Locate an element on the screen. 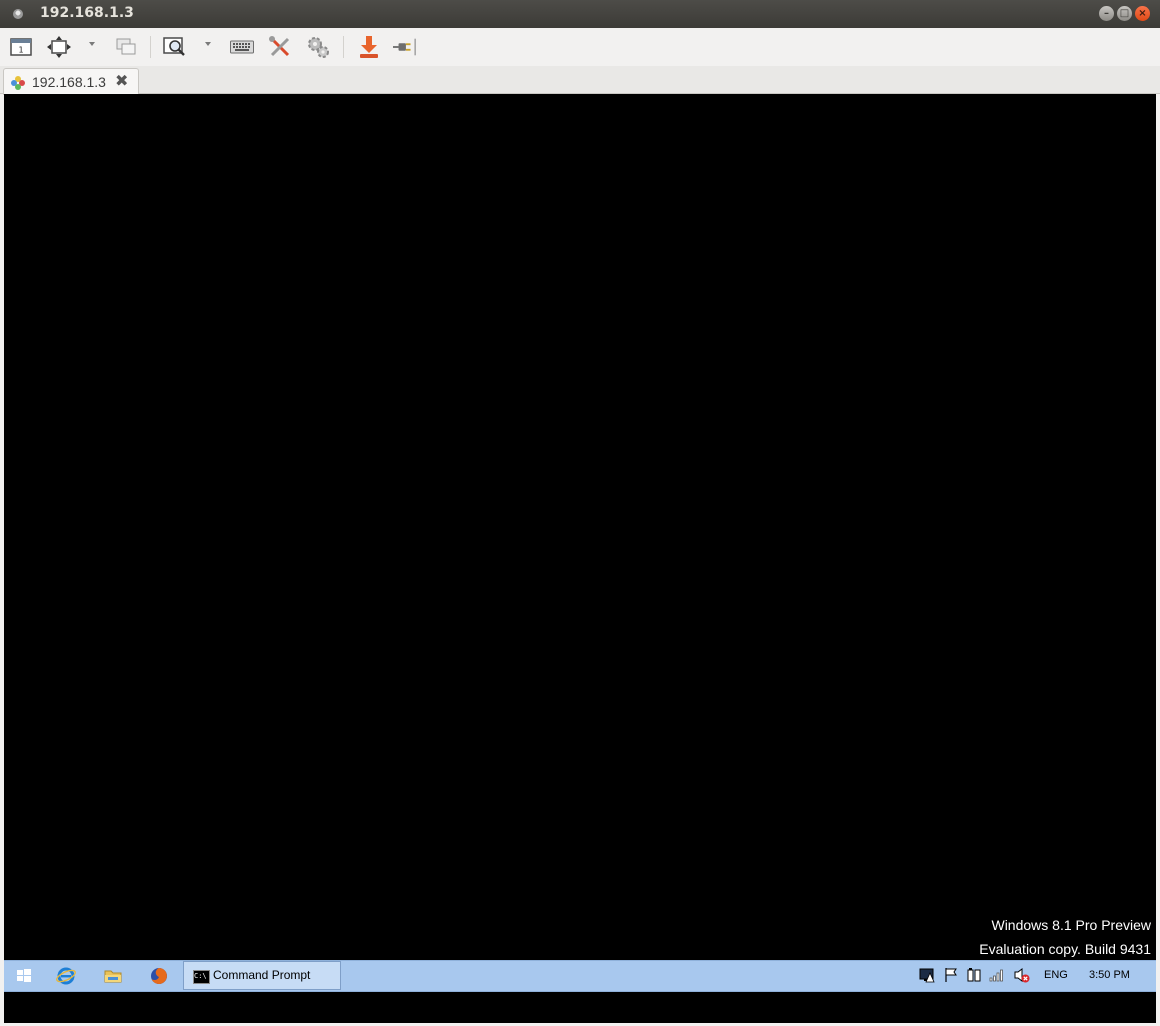 The width and height of the screenshot is (1160, 1026). window-title: 192.168.1.3 is located at coordinates (87, 13).